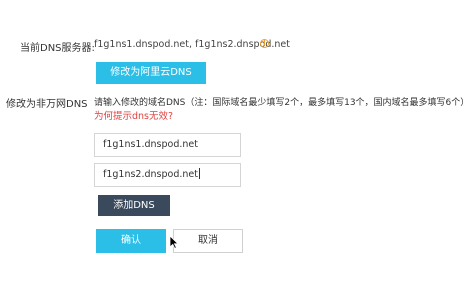 Image resolution: width=474 pixels, height=286 pixels. What do you see at coordinates (133, 115) in the screenshot?
I see `invalid-dns-help-link: 为何提示dns无效?` at bounding box center [133, 115].